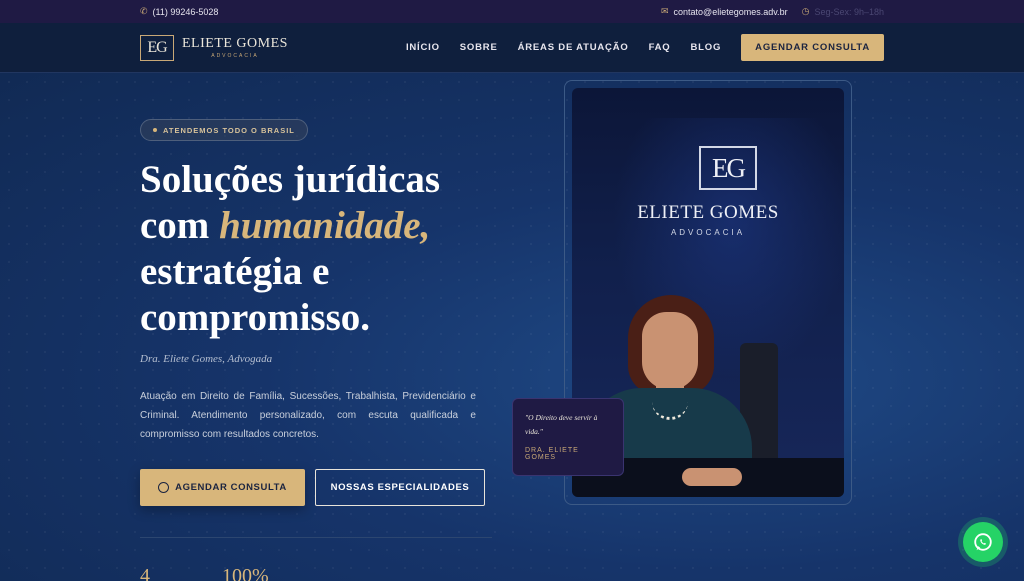 The height and width of the screenshot is (581, 1024). What do you see at coordinates (180, 226) in the screenshot?
I see `headline-line-2a: com` at bounding box center [180, 226].